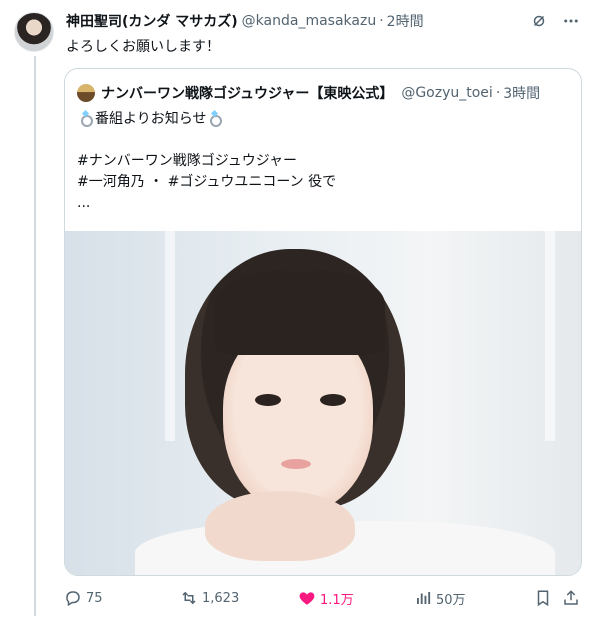  What do you see at coordinates (555, 21) in the screenshot?
I see `tweet-top-icons` at bounding box center [555, 21].